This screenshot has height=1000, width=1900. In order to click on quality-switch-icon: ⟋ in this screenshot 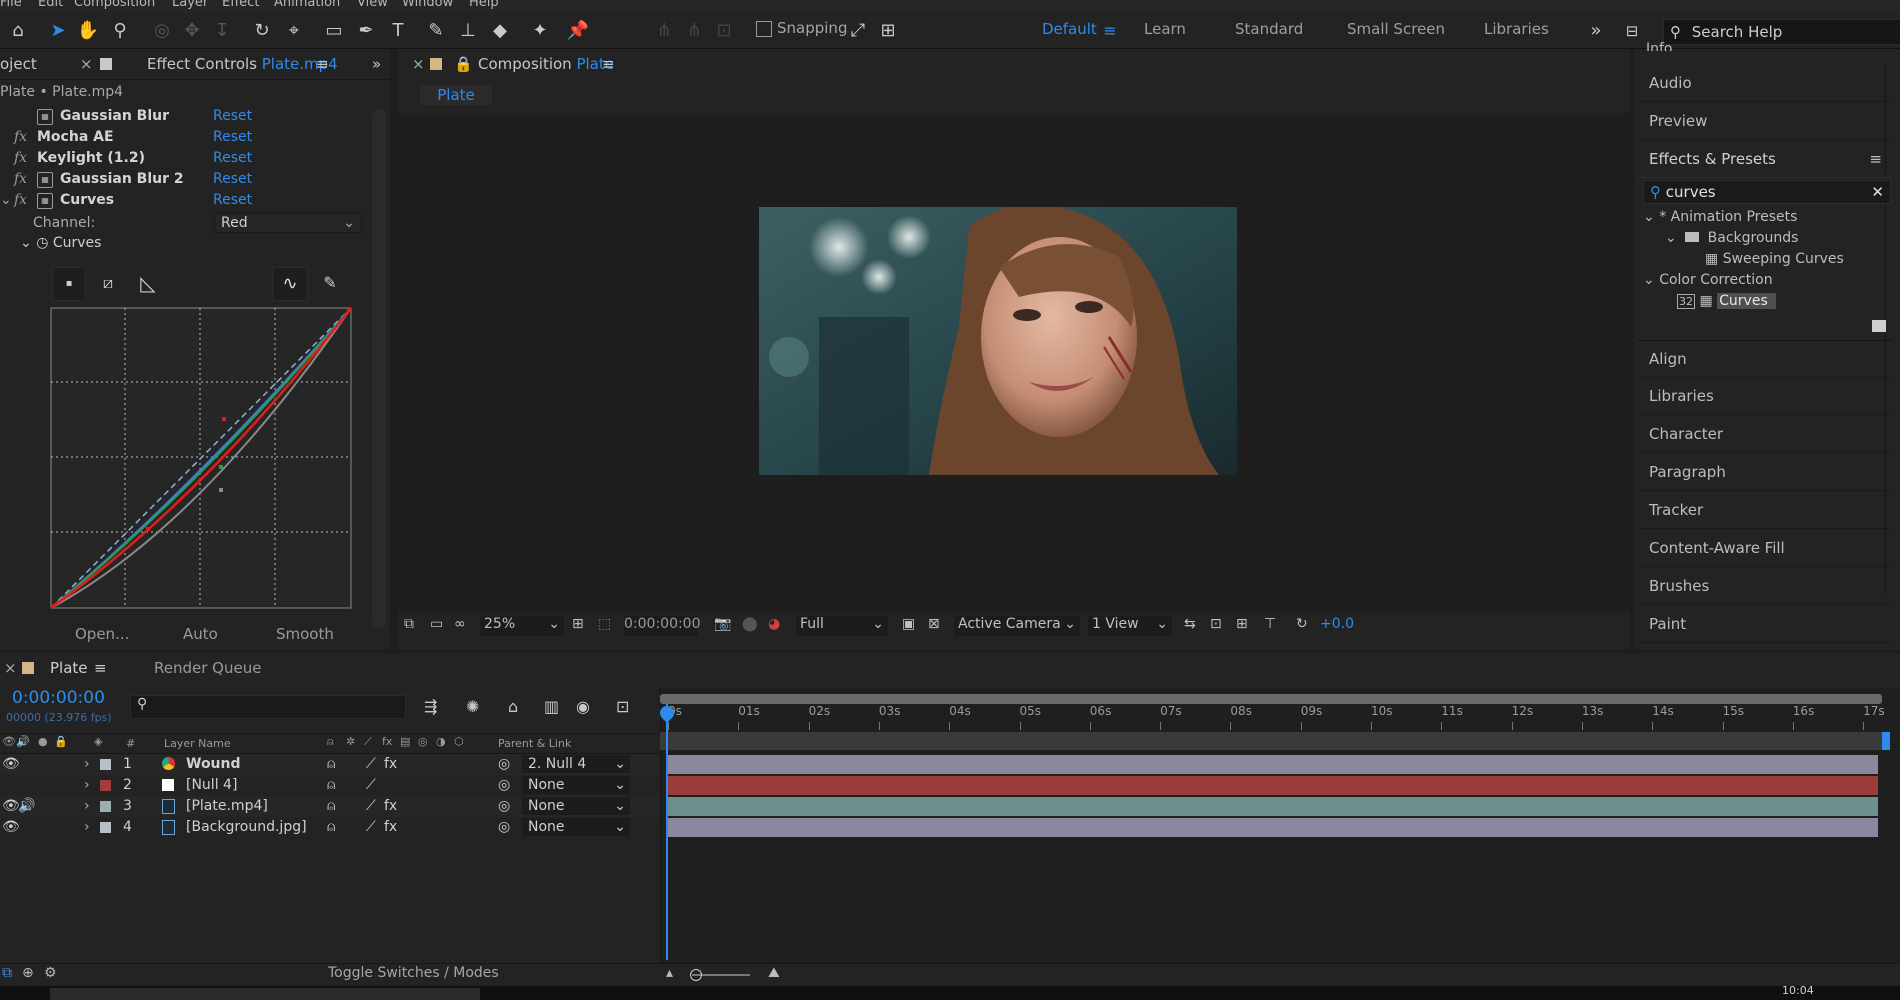, I will do `click(371, 827)`.